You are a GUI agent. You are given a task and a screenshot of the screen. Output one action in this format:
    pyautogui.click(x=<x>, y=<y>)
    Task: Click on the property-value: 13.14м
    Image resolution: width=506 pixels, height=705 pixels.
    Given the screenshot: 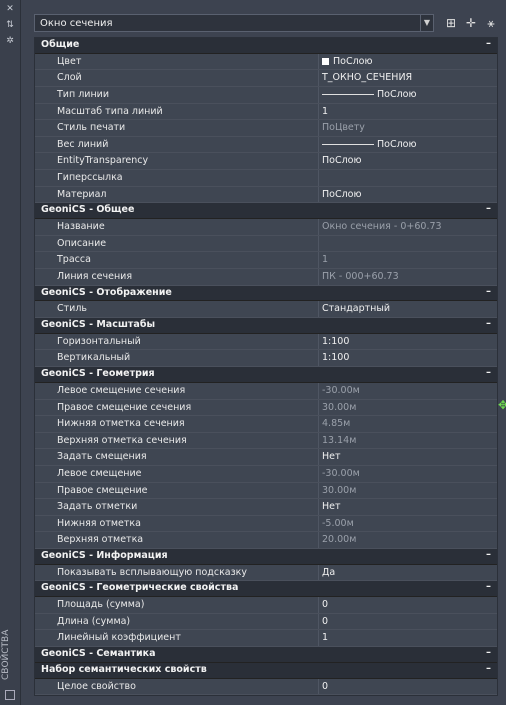 What is the action you would take?
    pyautogui.click(x=339, y=440)
    